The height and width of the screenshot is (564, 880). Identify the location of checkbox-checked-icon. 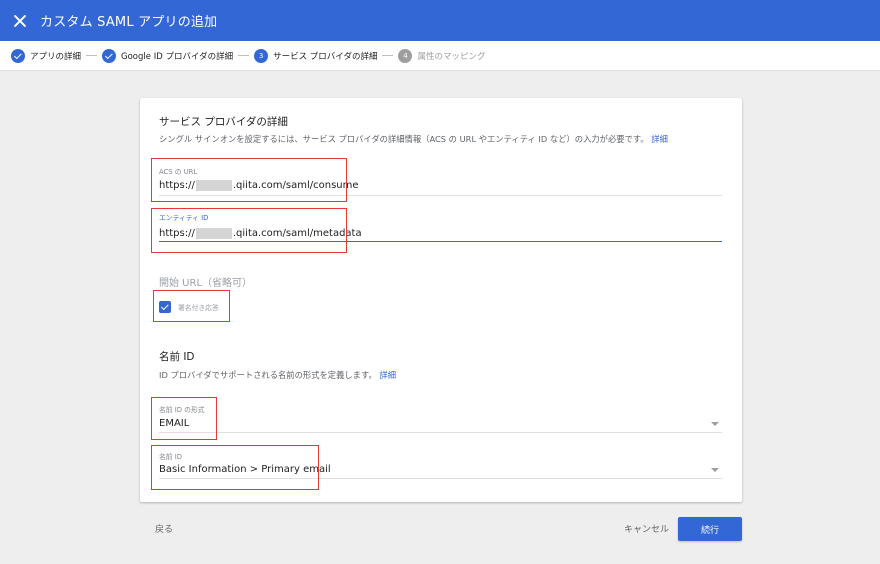
(165, 307).